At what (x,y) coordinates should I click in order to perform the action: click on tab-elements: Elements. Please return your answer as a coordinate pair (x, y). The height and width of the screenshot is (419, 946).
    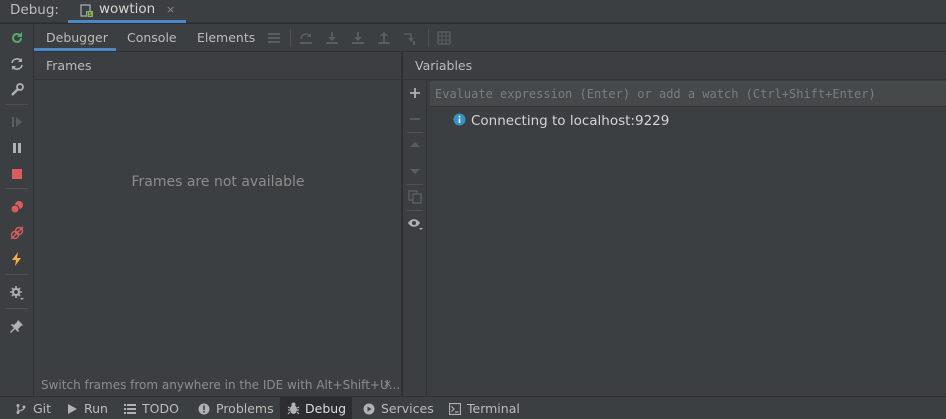
    Looking at the image, I should click on (226, 37).